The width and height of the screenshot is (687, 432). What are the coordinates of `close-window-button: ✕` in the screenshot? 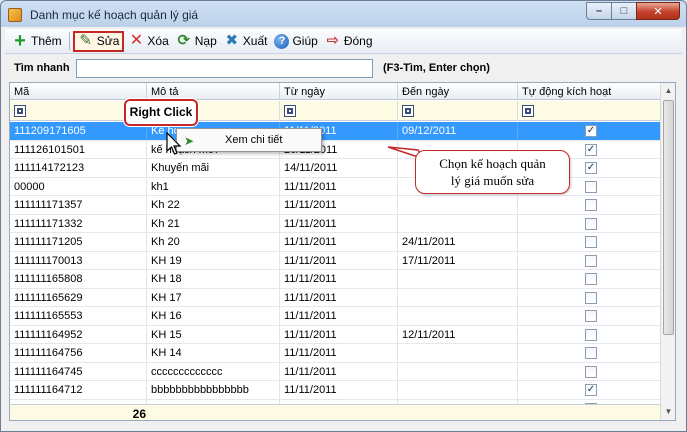 It's located at (658, 11).